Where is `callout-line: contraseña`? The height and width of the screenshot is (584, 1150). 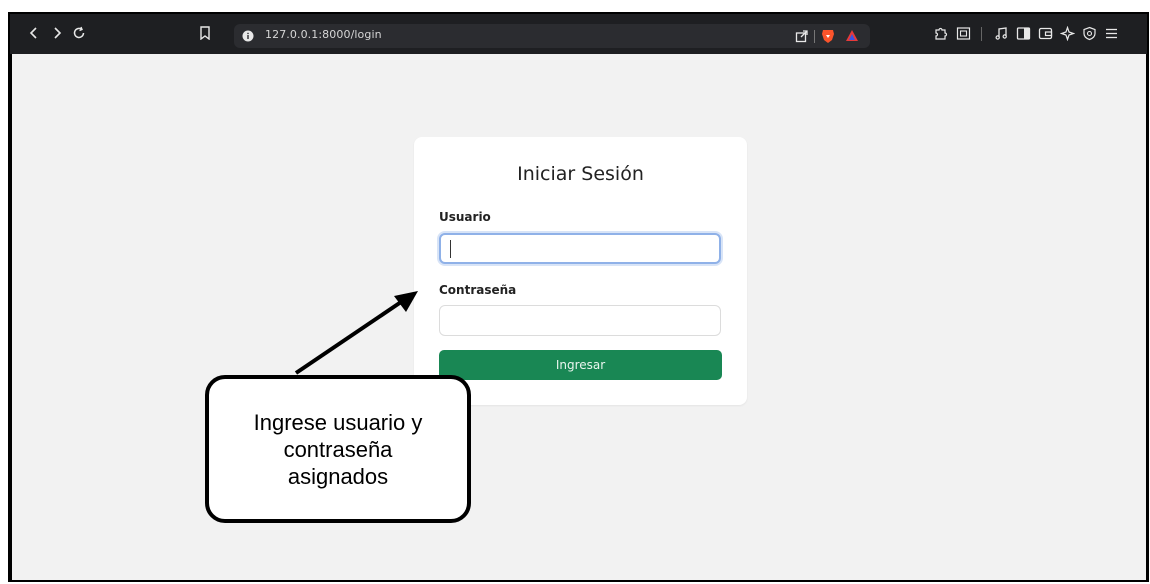 callout-line: contraseña is located at coordinates (338, 449).